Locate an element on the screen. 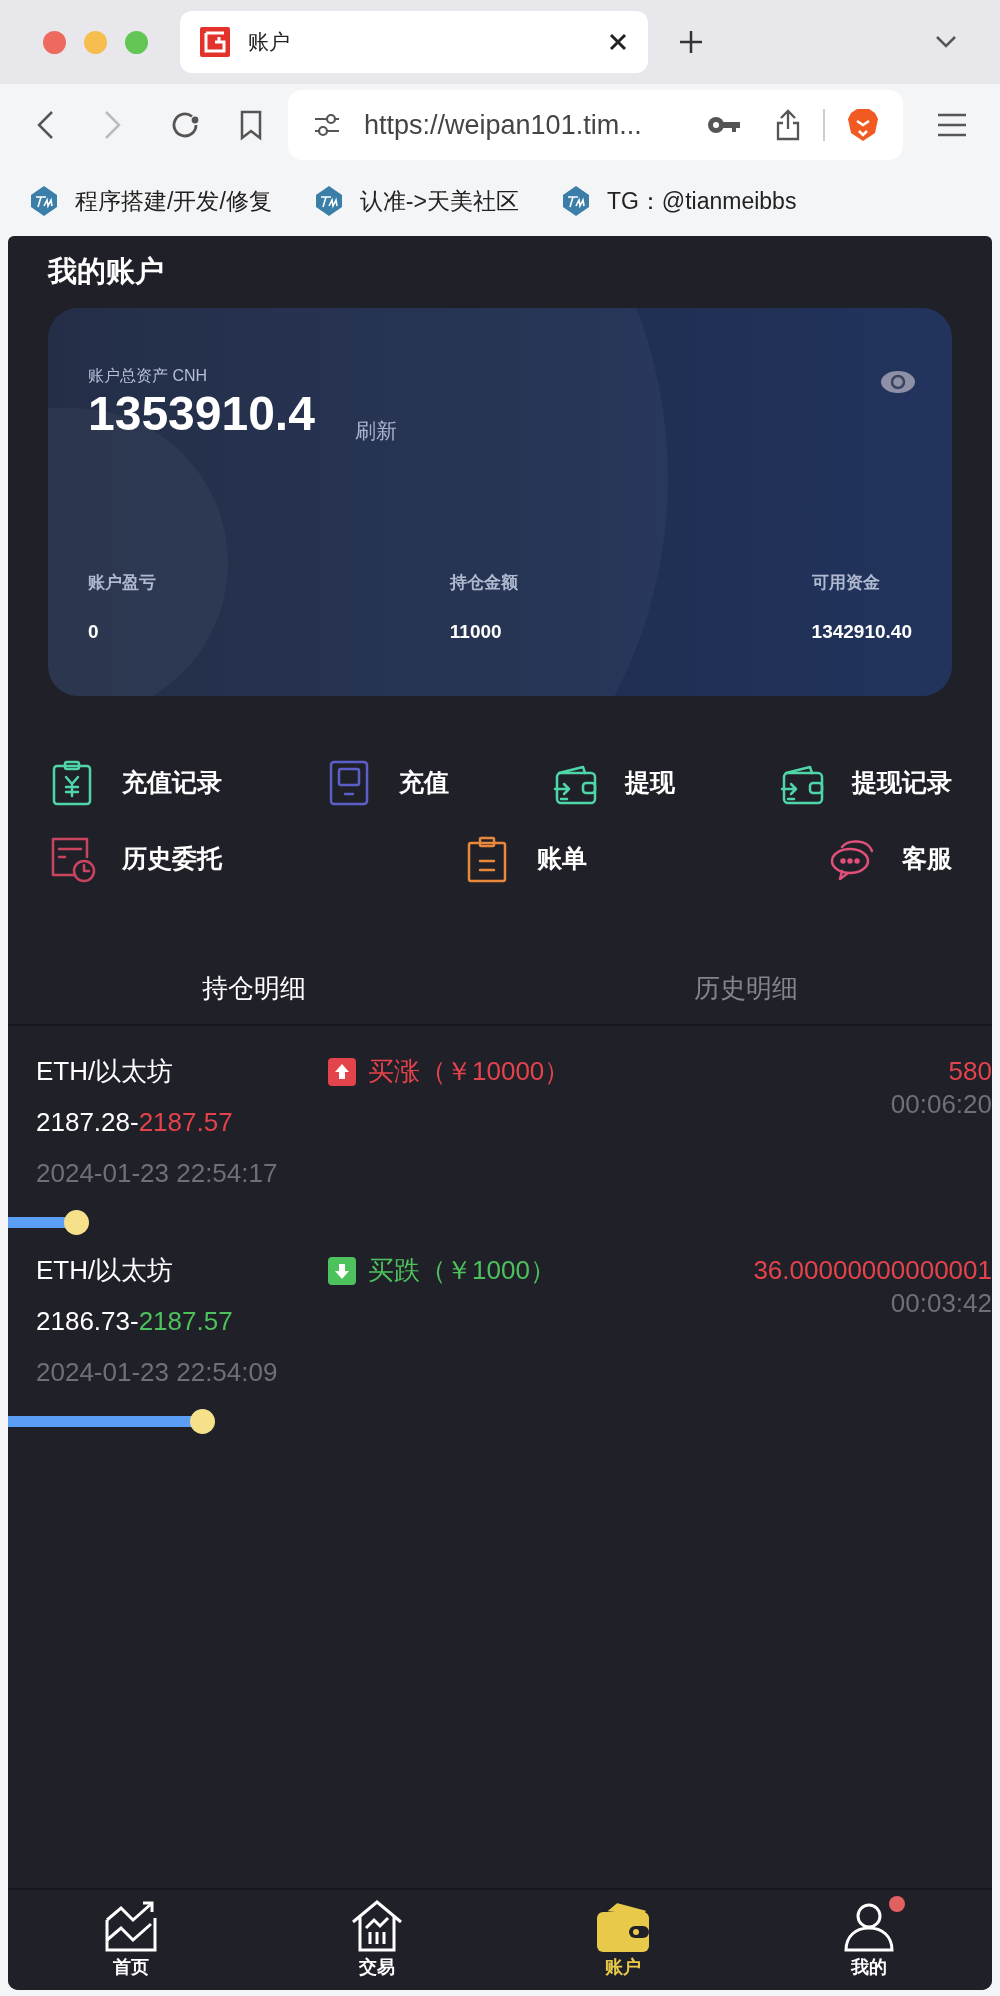  open-price: 2186.73- is located at coordinates (87, 1321).